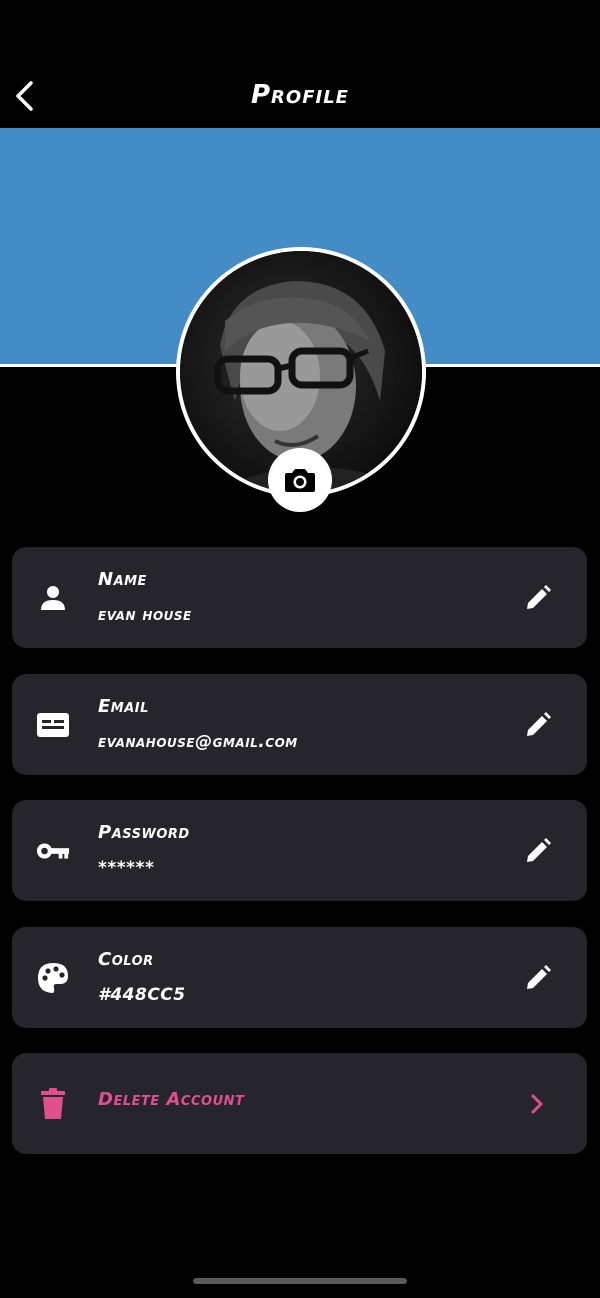 The image size is (600, 1298). I want to click on edit-color-button, so click(538, 978).